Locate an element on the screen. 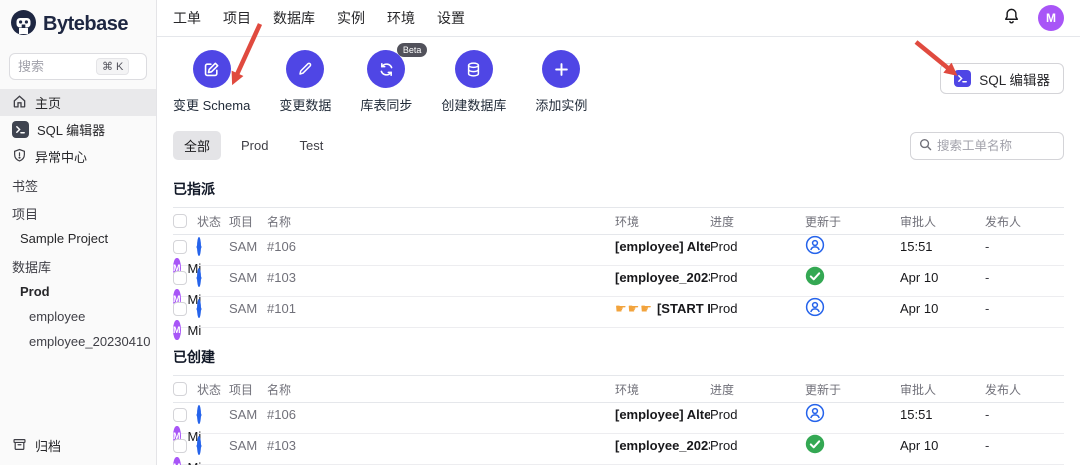 The width and height of the screenshot is (1080, 465). nav-item-projects: 项目 is located at coordinates (237, 18).